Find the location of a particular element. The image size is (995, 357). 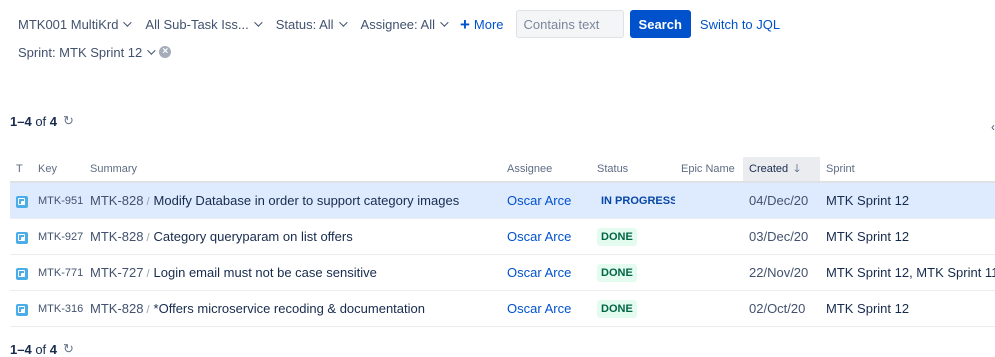

issue-key: MTK-316 is located at coordinates (58, 308).